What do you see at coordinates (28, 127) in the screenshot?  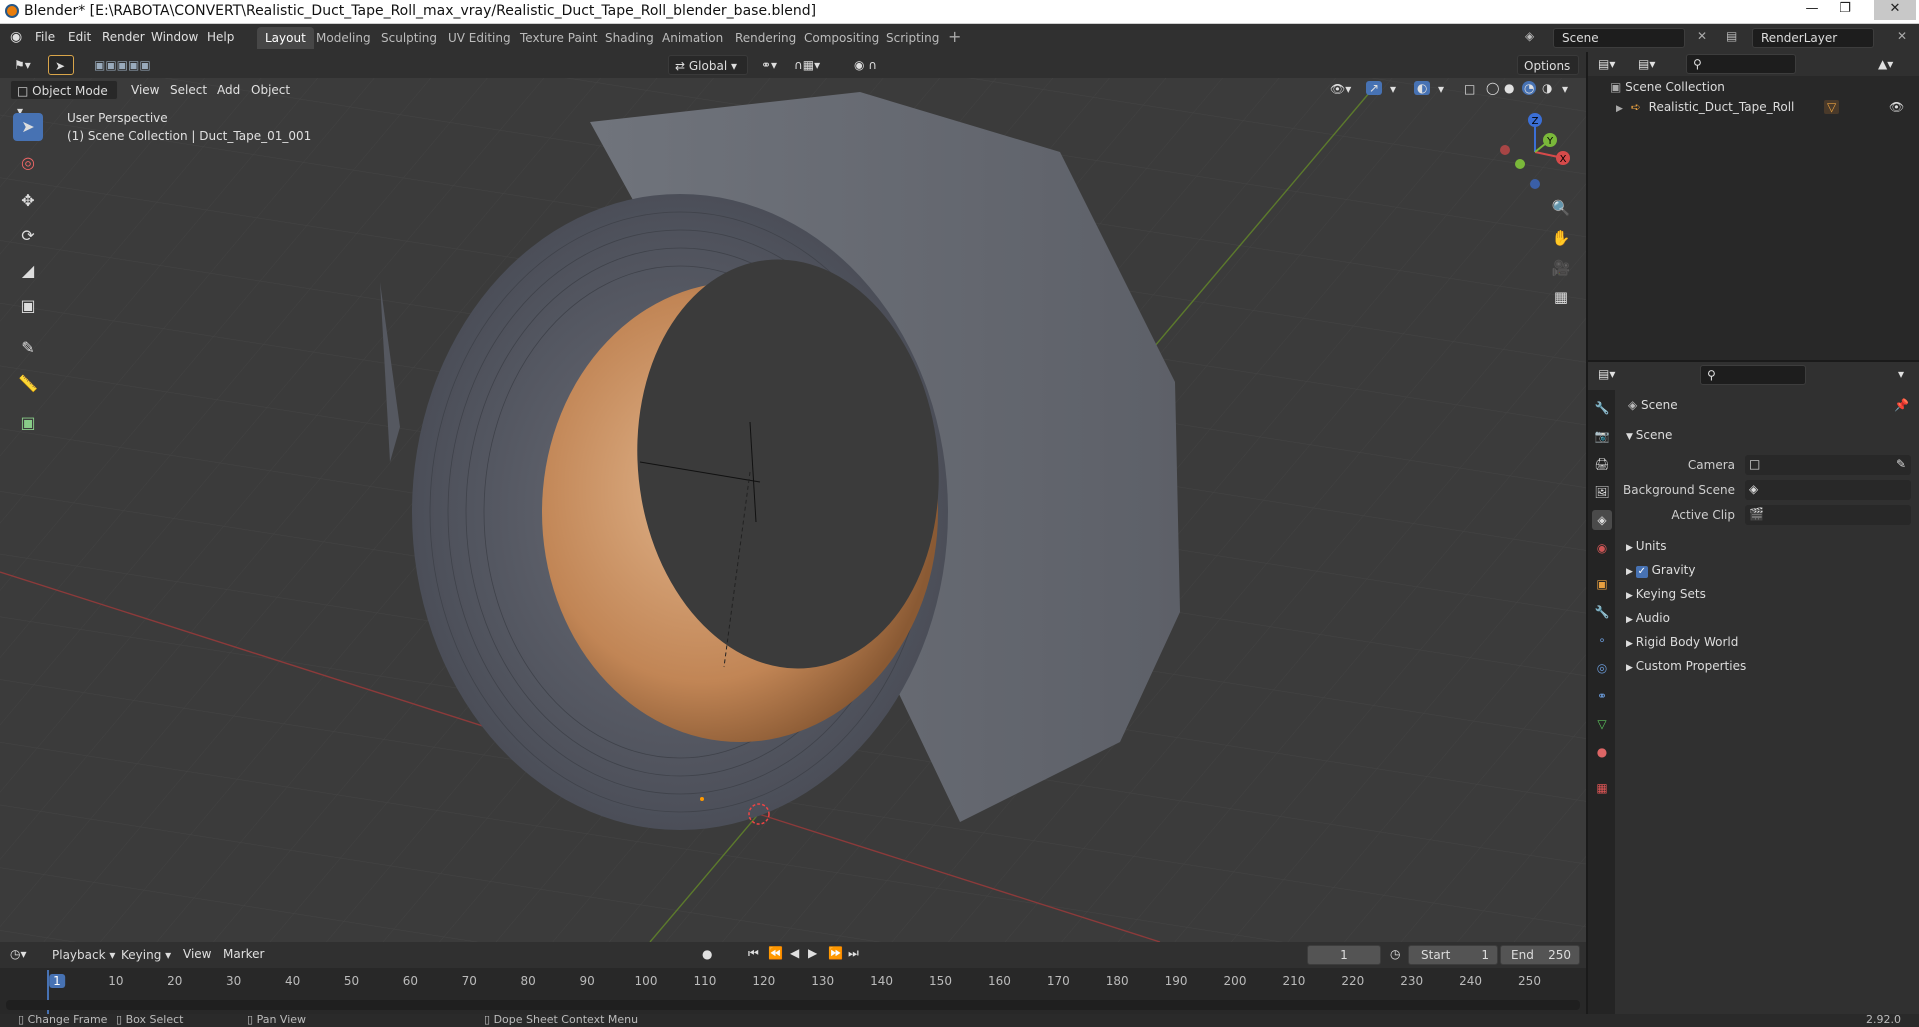 I see `select-box-tool-icon: ➤` at bounding box center [28, 127].